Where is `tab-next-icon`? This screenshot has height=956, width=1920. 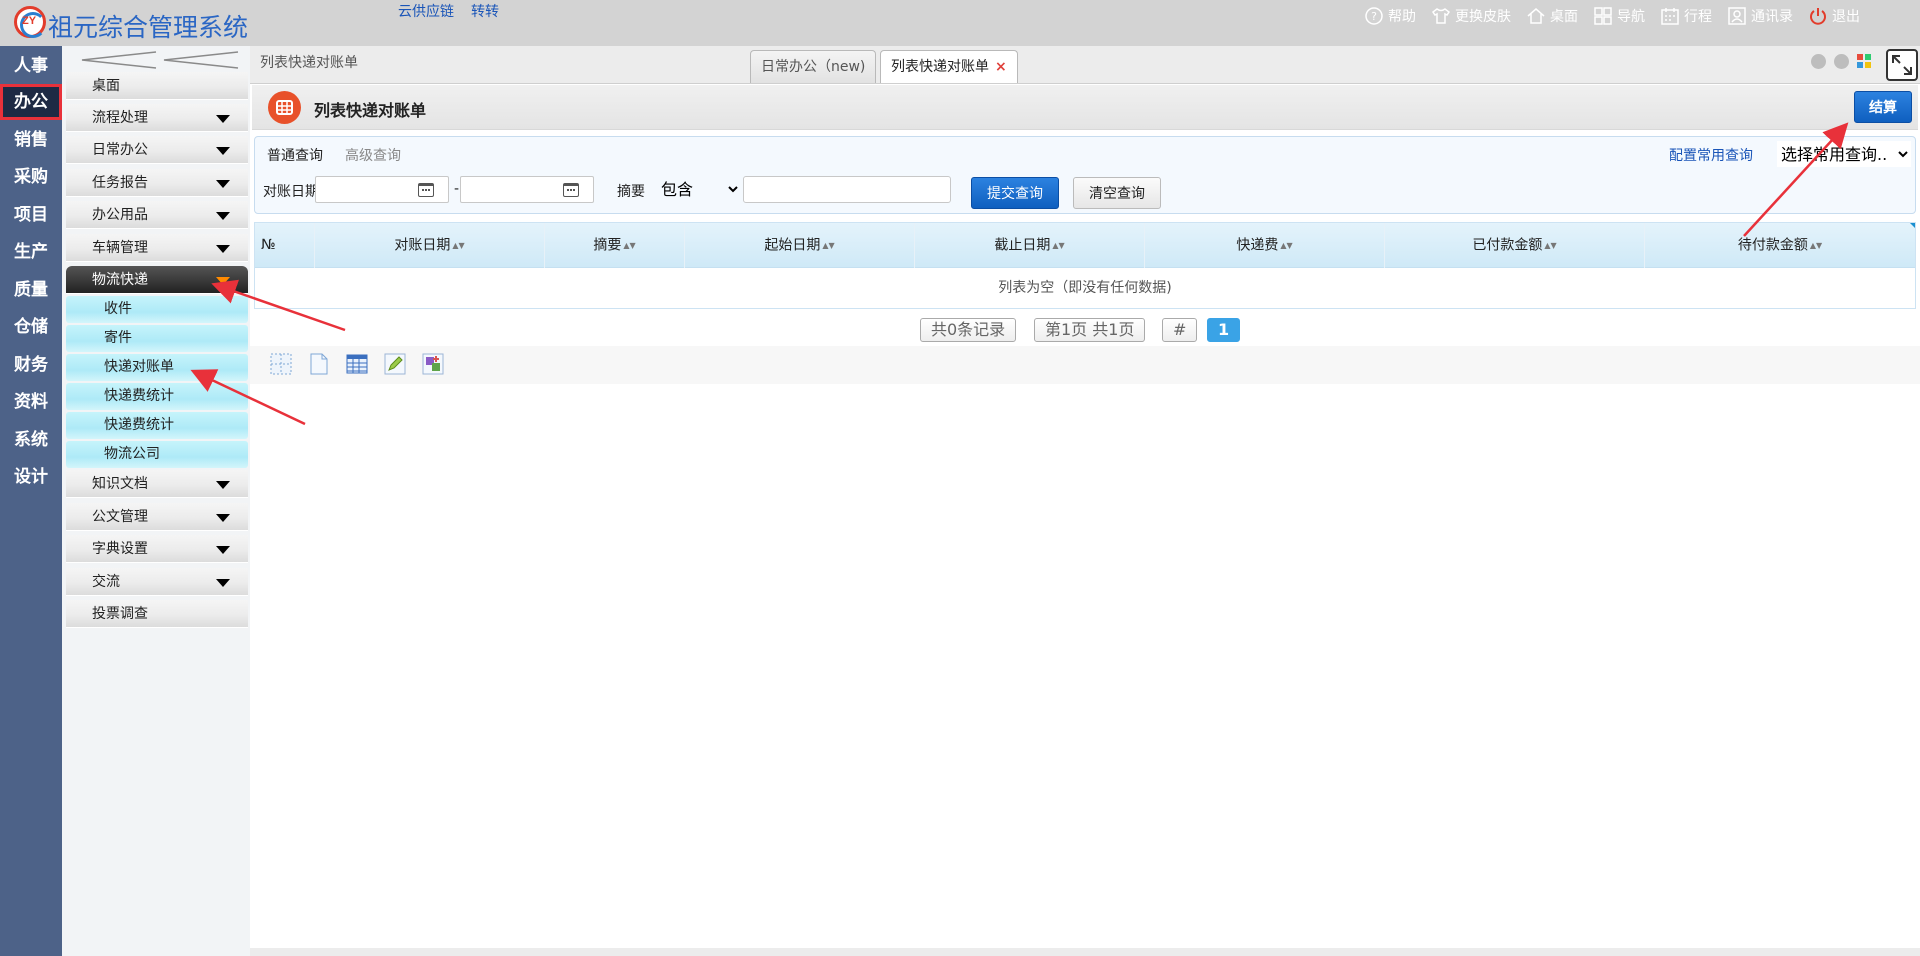
tab-next-icon is located at coordinates (1841, 61).